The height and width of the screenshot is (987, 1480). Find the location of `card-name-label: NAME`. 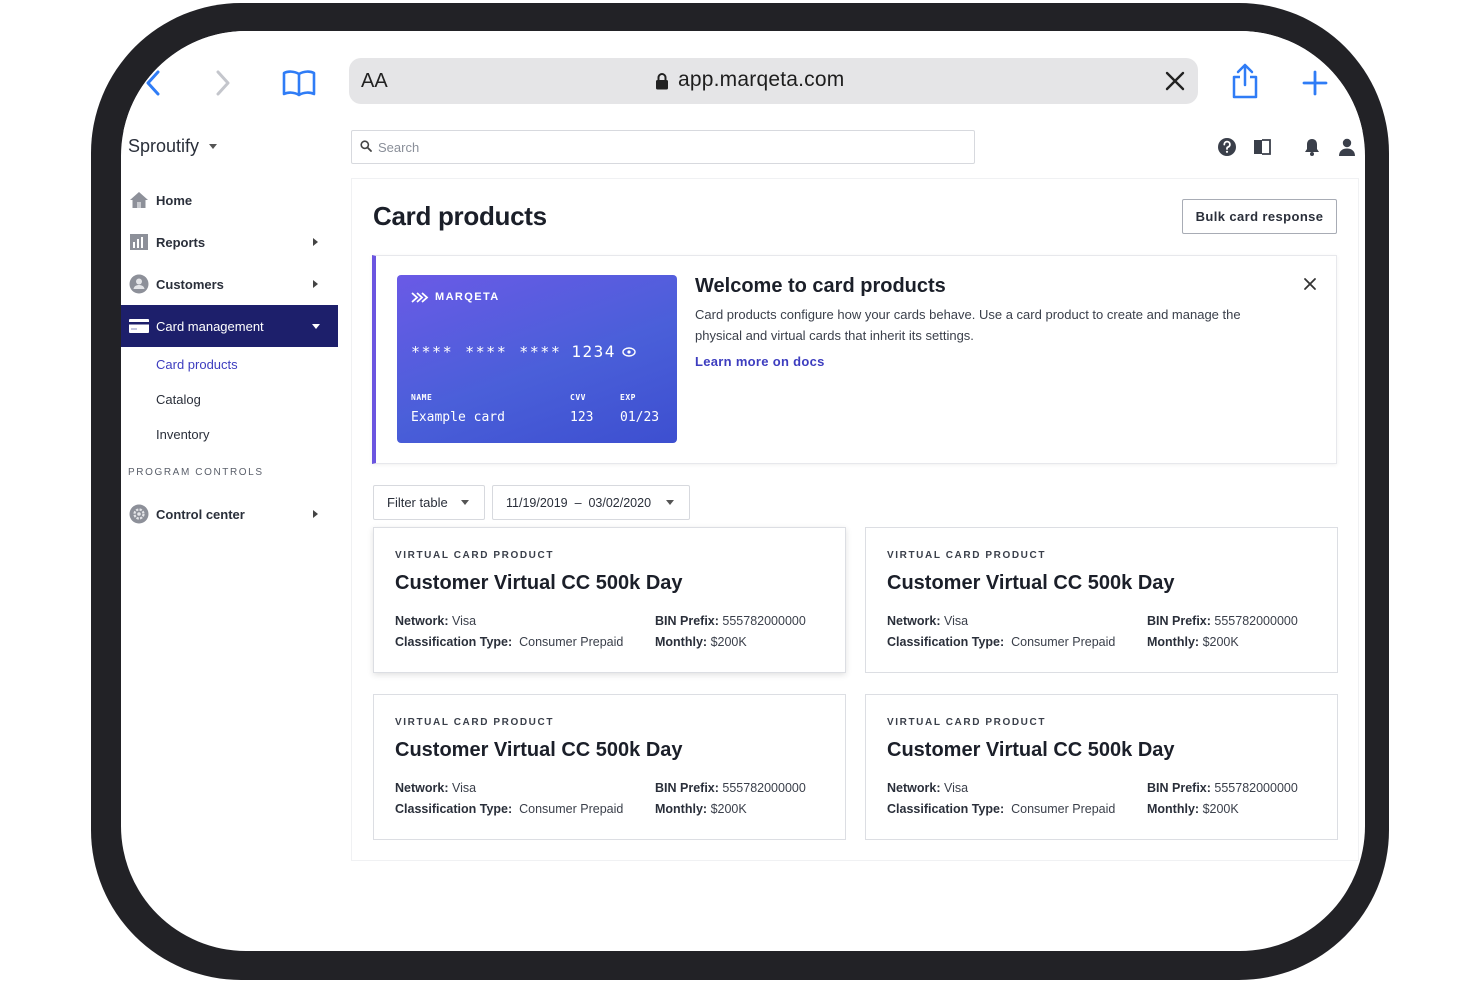

card-name-label: NAME is located at coordinates (422, 397).